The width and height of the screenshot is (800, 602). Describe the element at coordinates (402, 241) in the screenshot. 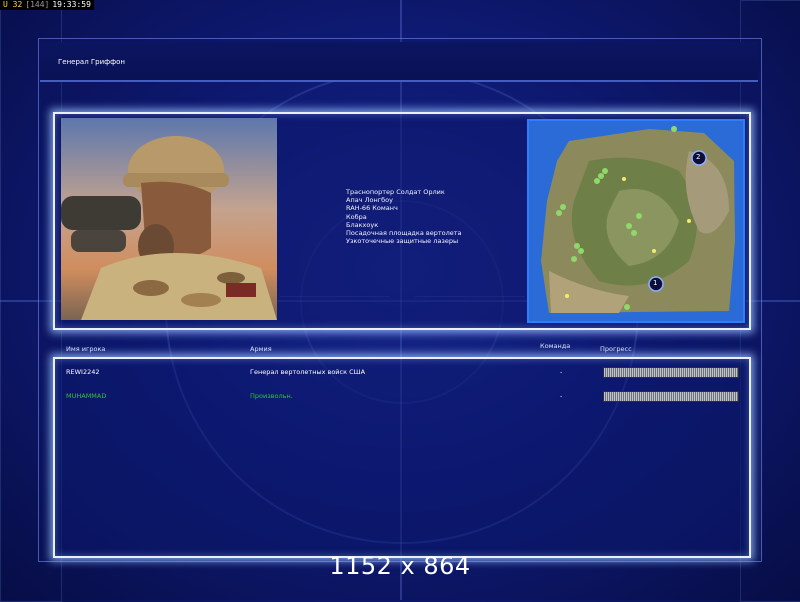

I see `unit-list-item: Узкоточечные защитные лазеры` at that location.